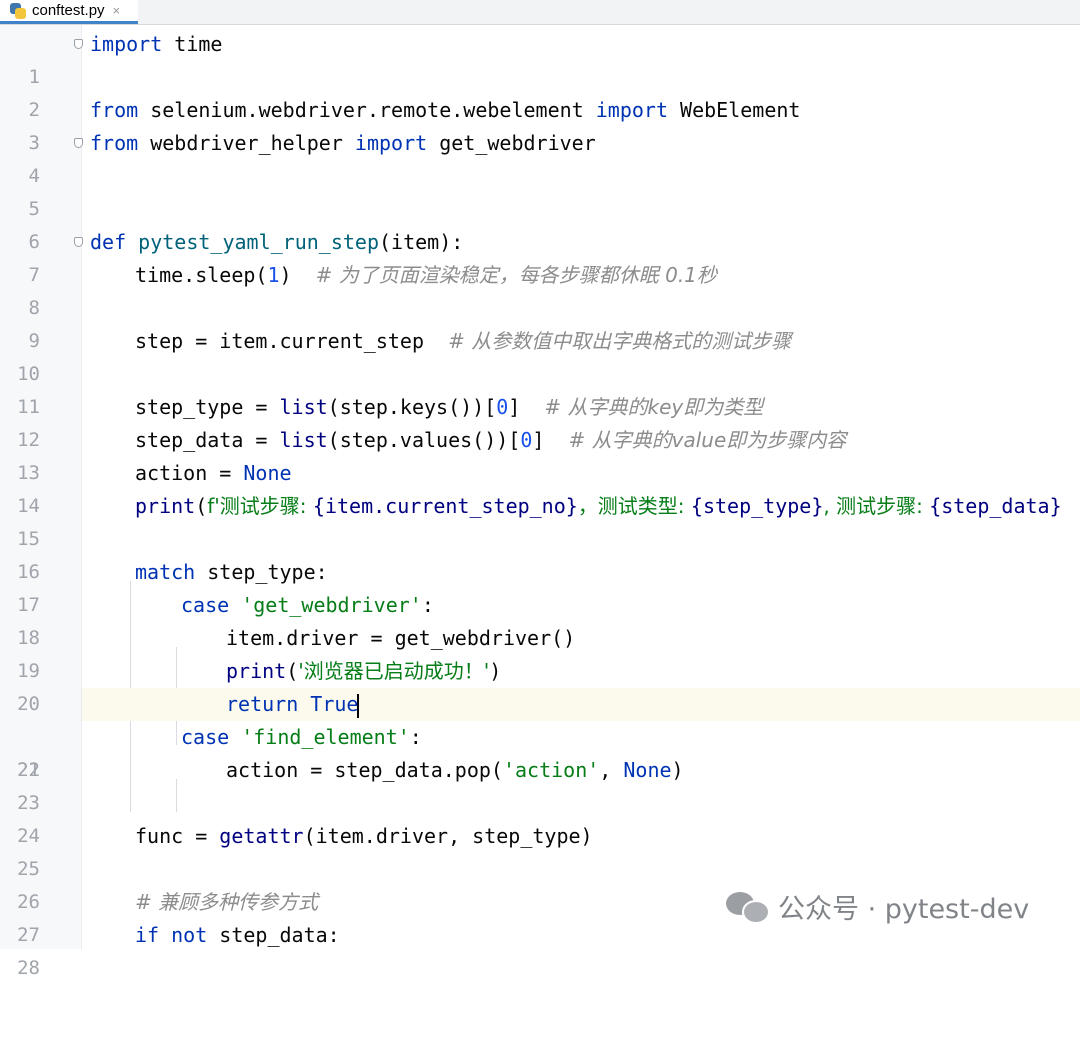 The height and width of the screenshot is (1051, 1080). Describe the element at coordinates (540, 388) in the screenshot. I see `code-line: 11` at that location.